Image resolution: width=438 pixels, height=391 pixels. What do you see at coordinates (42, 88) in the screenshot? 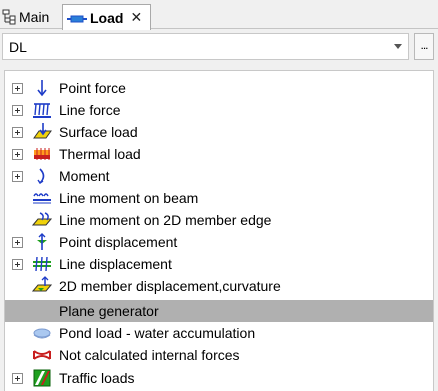
I see `point-force-icon` at bounding box center [42, 88].